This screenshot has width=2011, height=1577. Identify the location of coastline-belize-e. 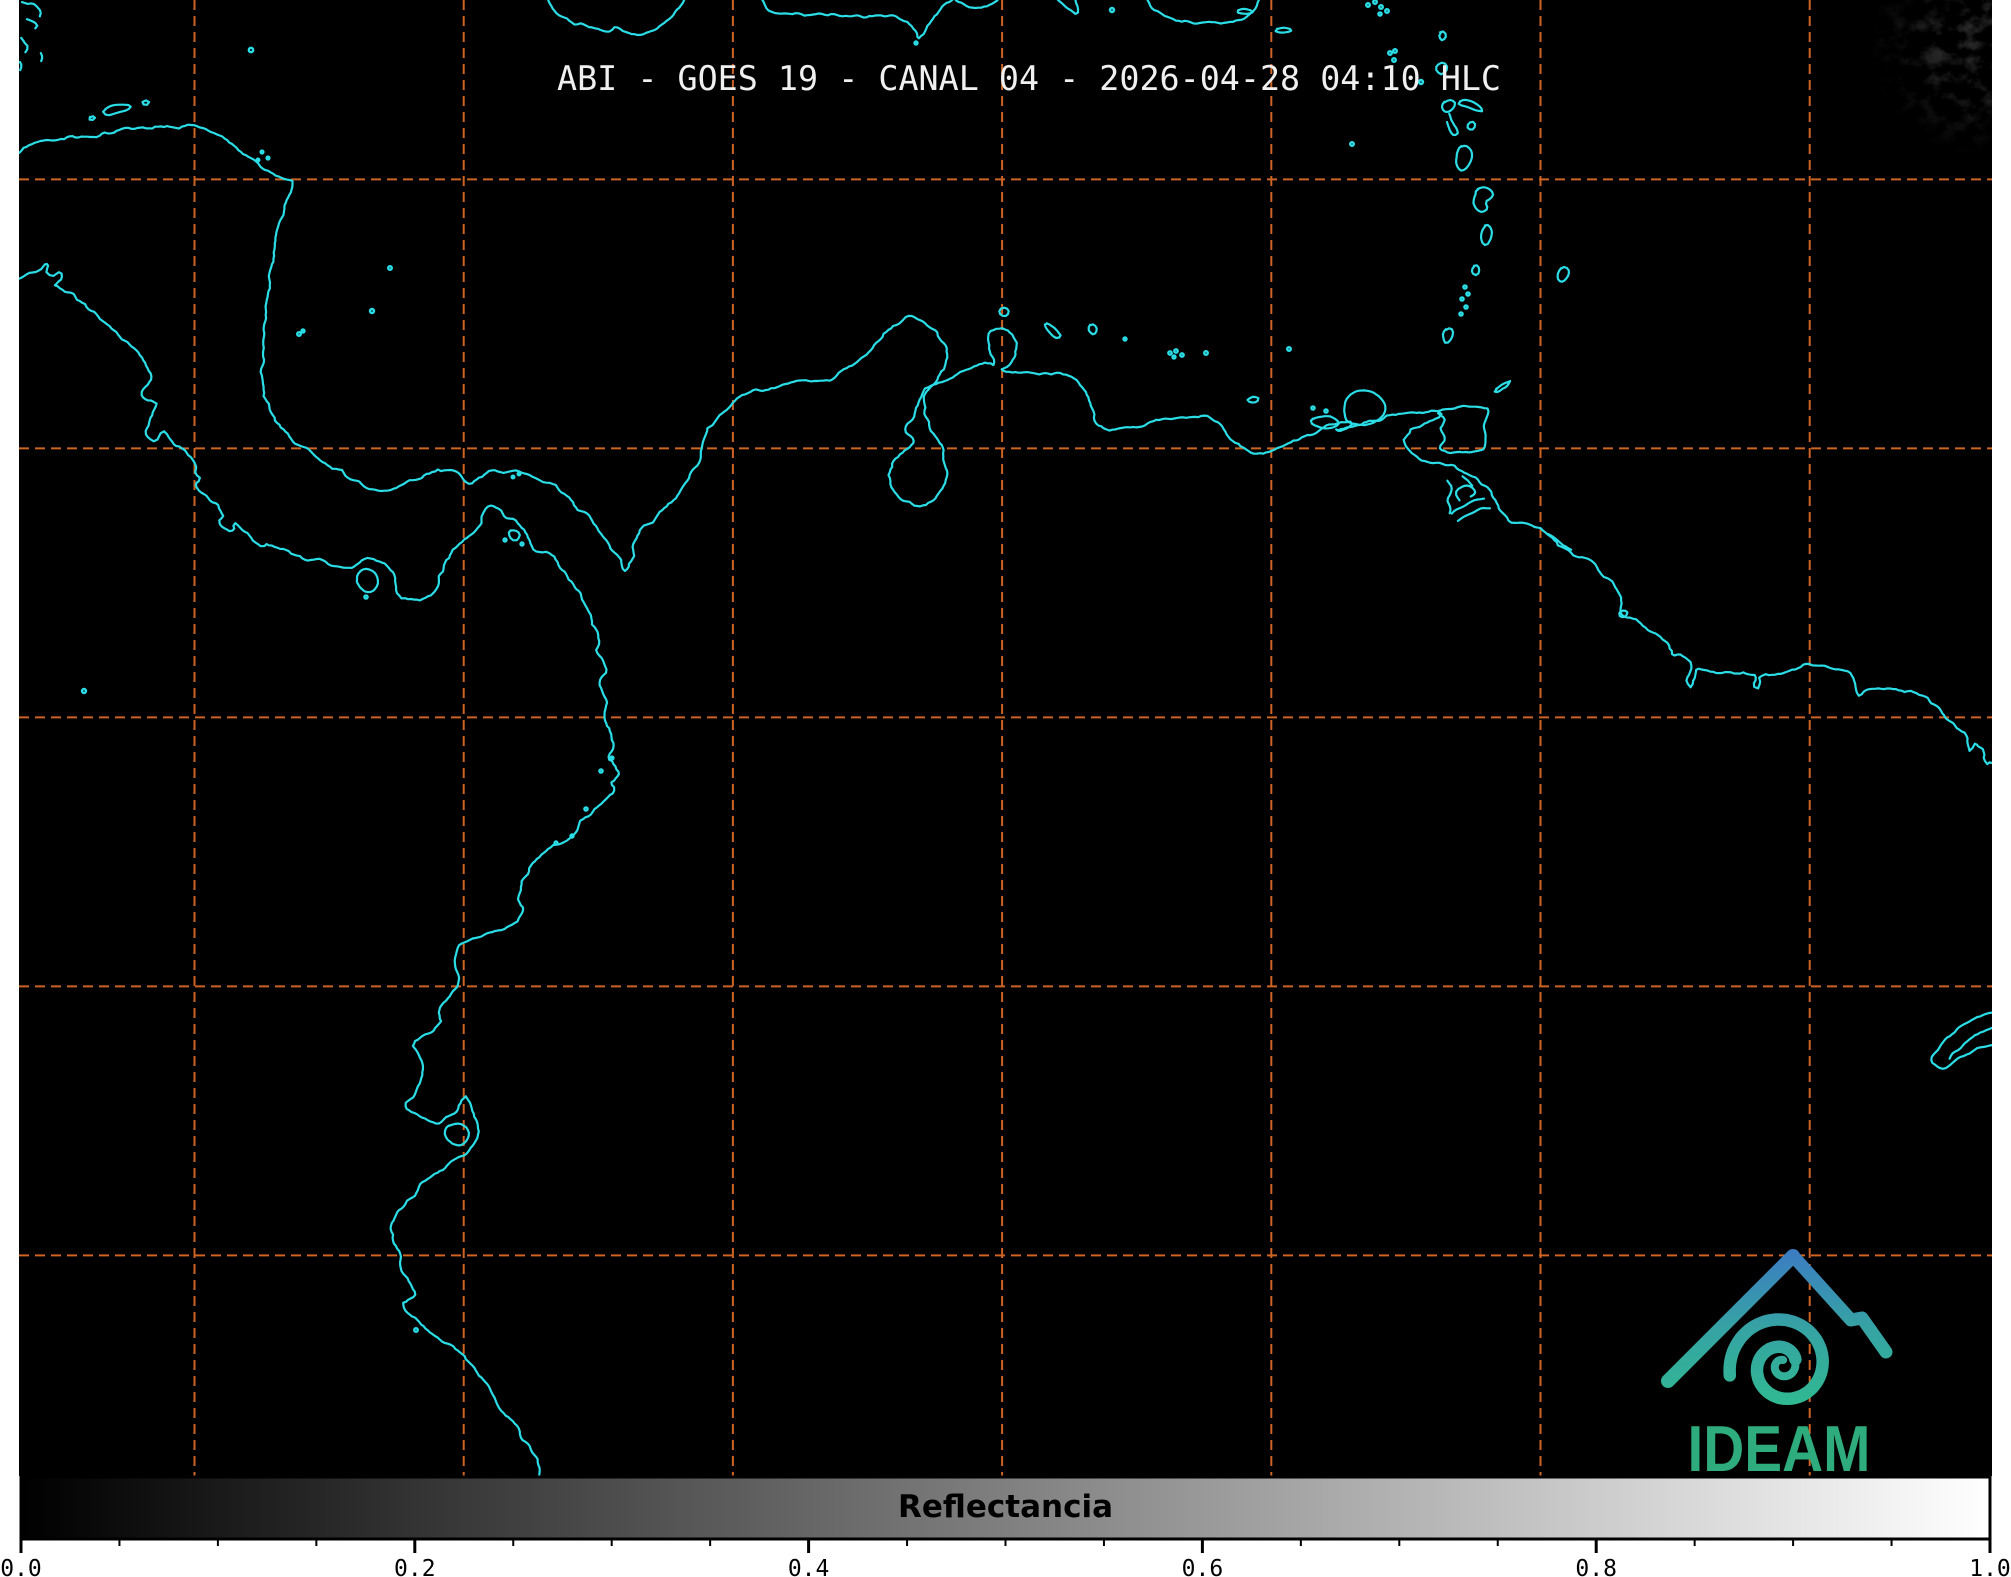
(41, 57).